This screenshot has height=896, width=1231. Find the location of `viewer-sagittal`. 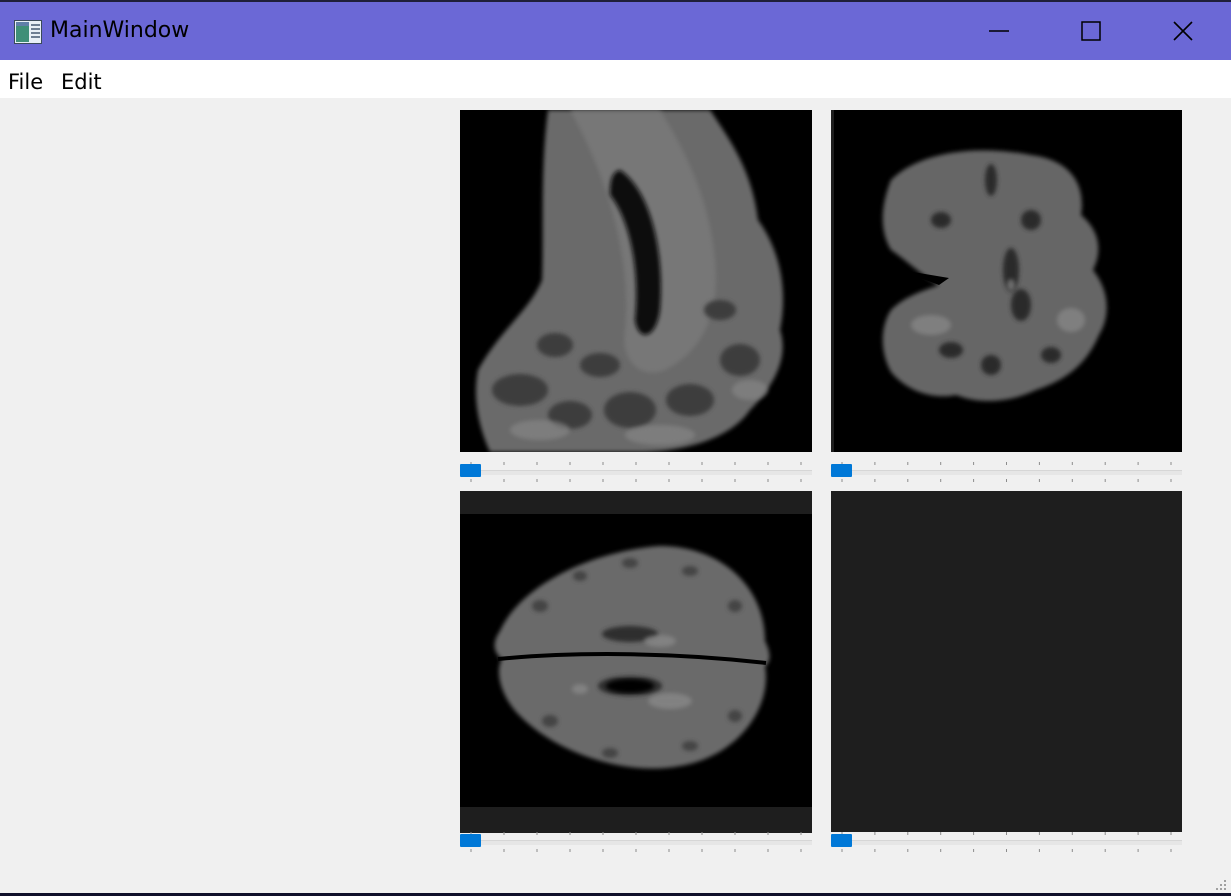

viewer-sagittal is located at coordinates (636, 281).